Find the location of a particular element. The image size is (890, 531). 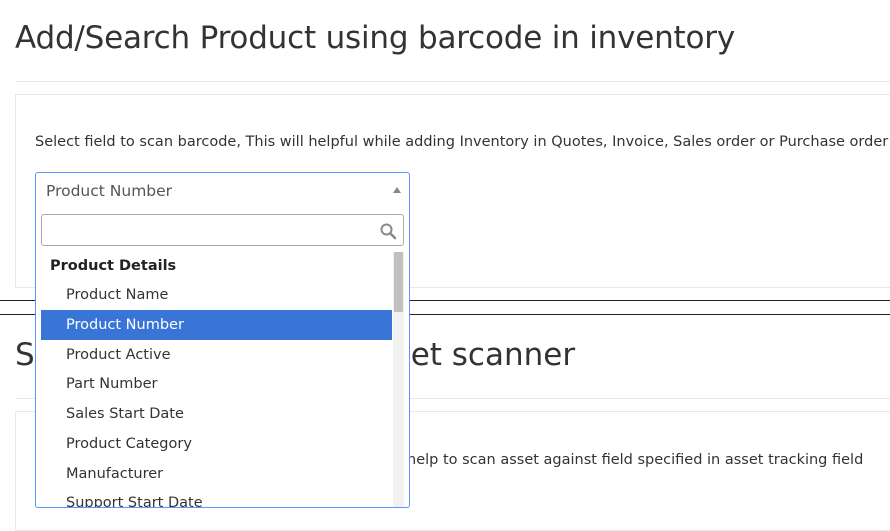

selected-value: Product Number is located at coordinates (109, 191).